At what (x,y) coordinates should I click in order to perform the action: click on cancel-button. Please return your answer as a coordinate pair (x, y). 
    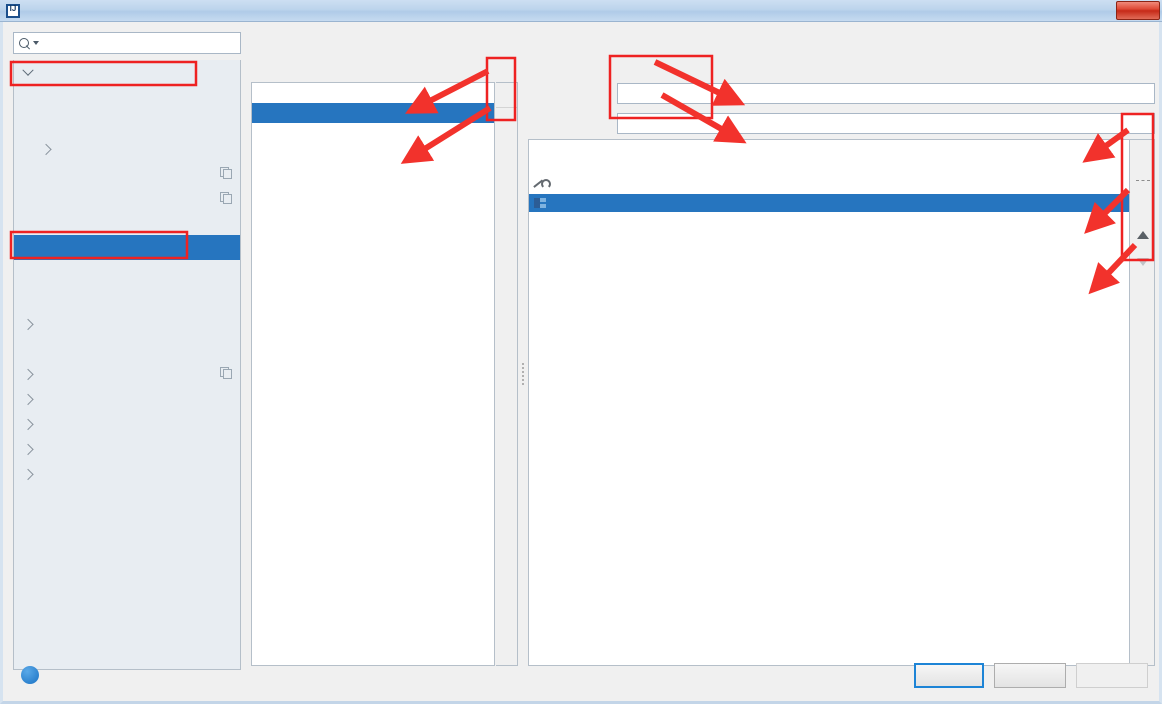
    Looking at the image, I should click on (1030, 675).